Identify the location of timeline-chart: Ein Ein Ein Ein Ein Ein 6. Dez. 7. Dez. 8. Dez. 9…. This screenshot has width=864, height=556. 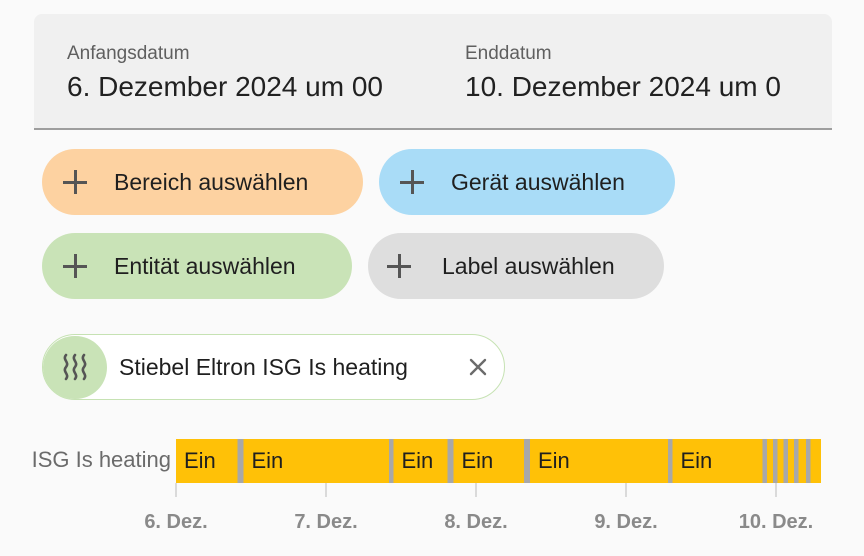
(483, 486).